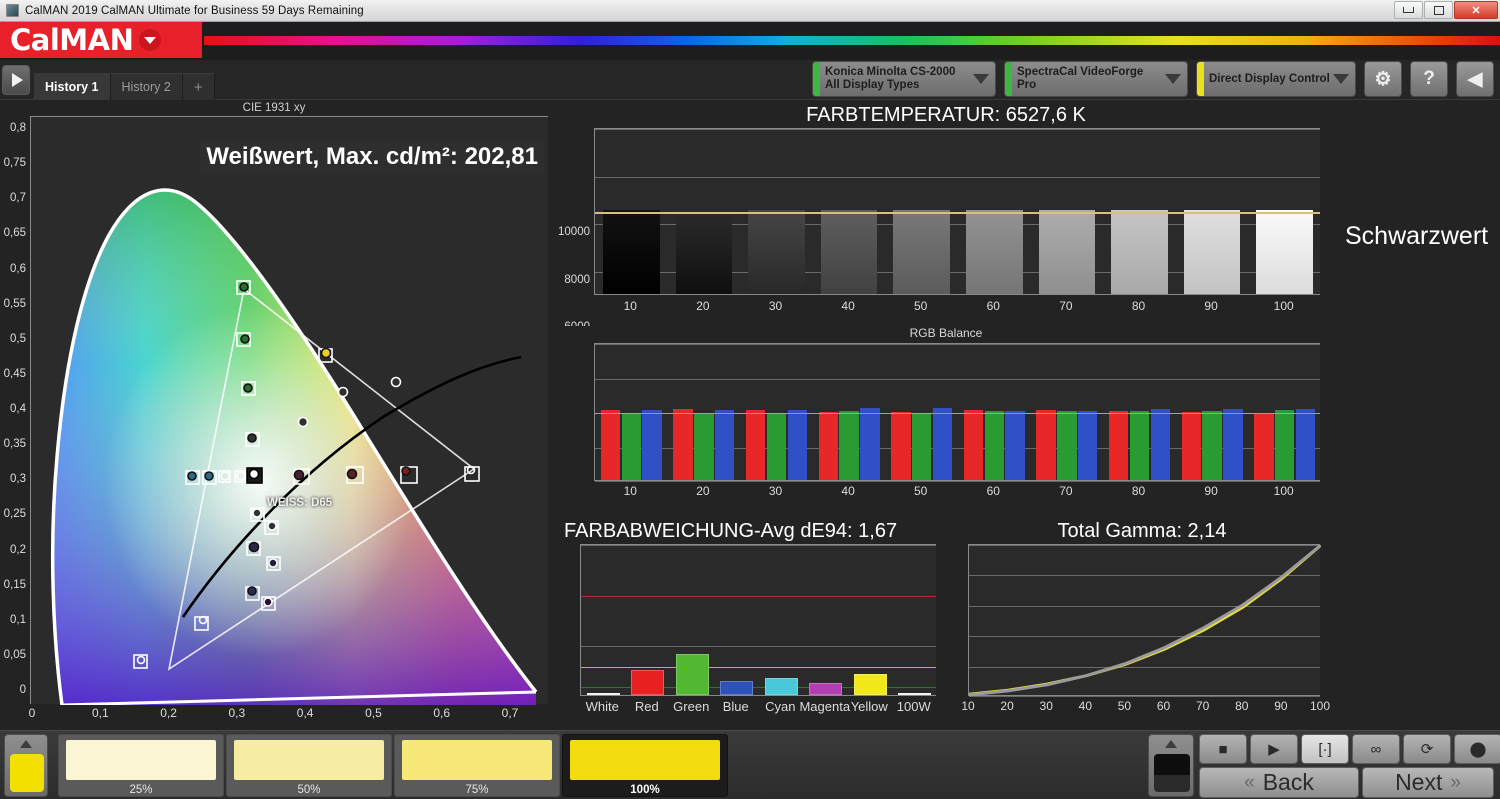 This screenshot has width=1500, height=799. Describe the element at coordinates (274, 108) in the screenshot. I see `cie-chart-title: CIE 1931 xy` at that location.